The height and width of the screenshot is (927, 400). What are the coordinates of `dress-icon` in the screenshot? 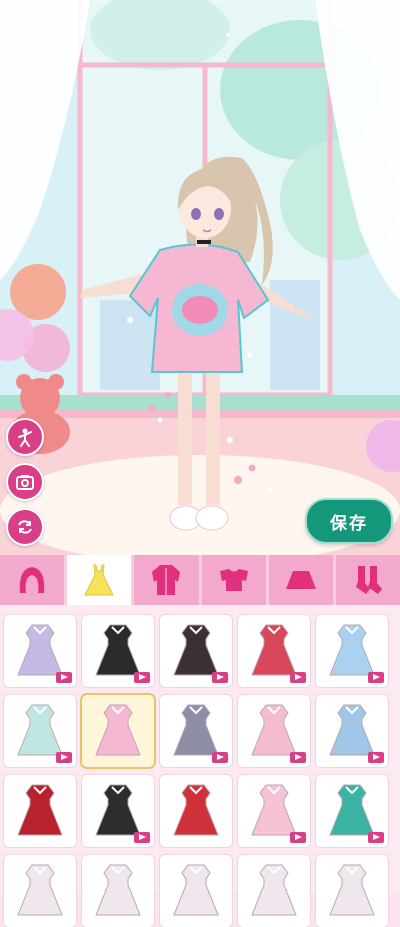 It's located at (99, 580).